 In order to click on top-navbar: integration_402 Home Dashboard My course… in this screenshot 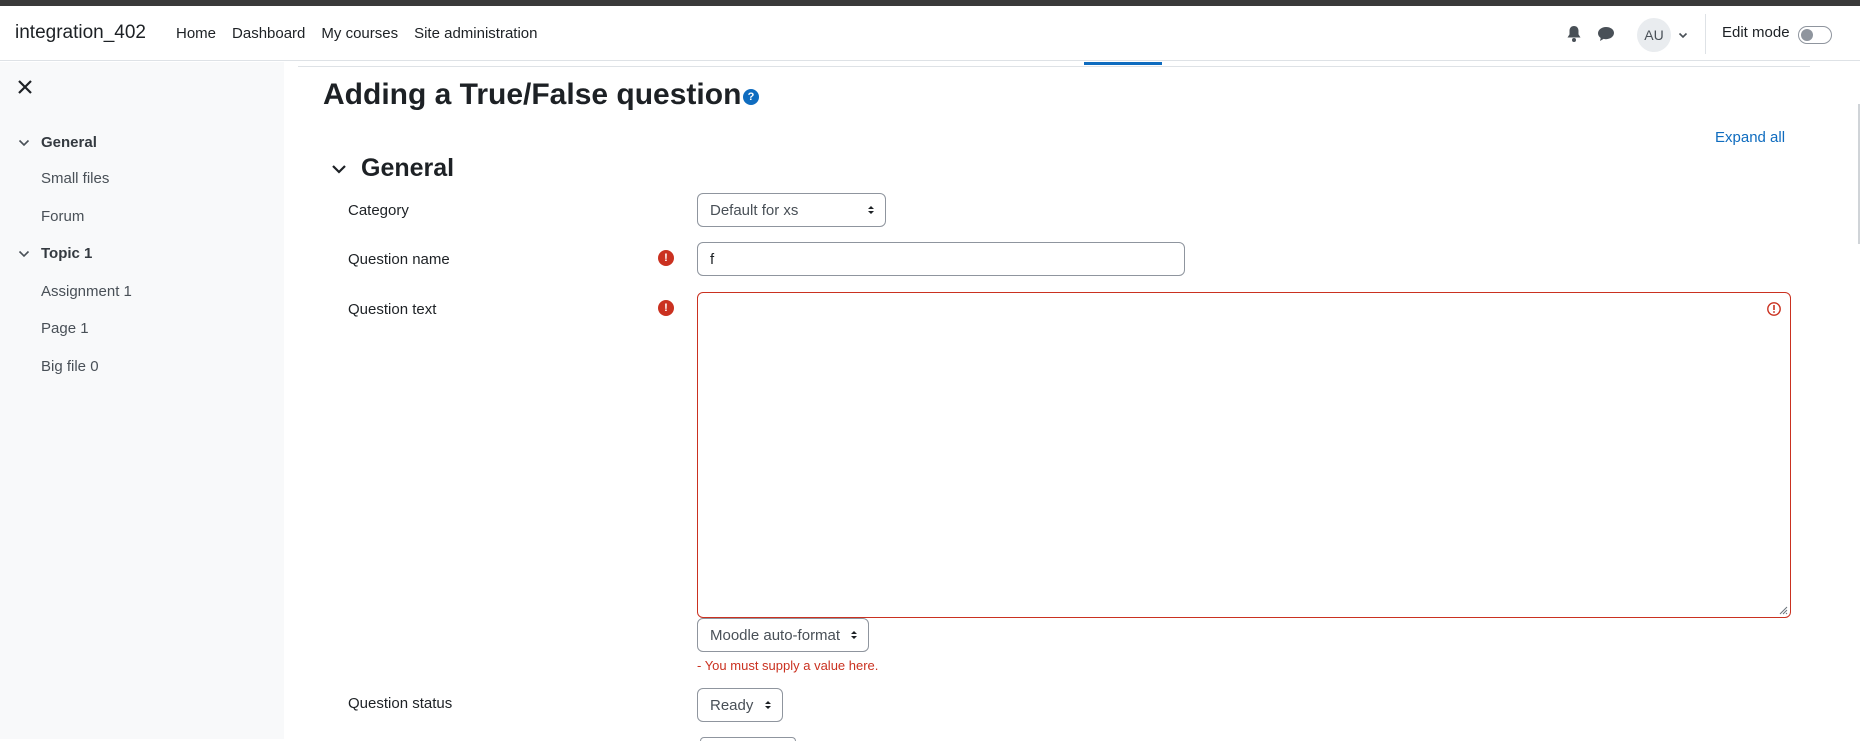, I will do `click(930, 33)`.